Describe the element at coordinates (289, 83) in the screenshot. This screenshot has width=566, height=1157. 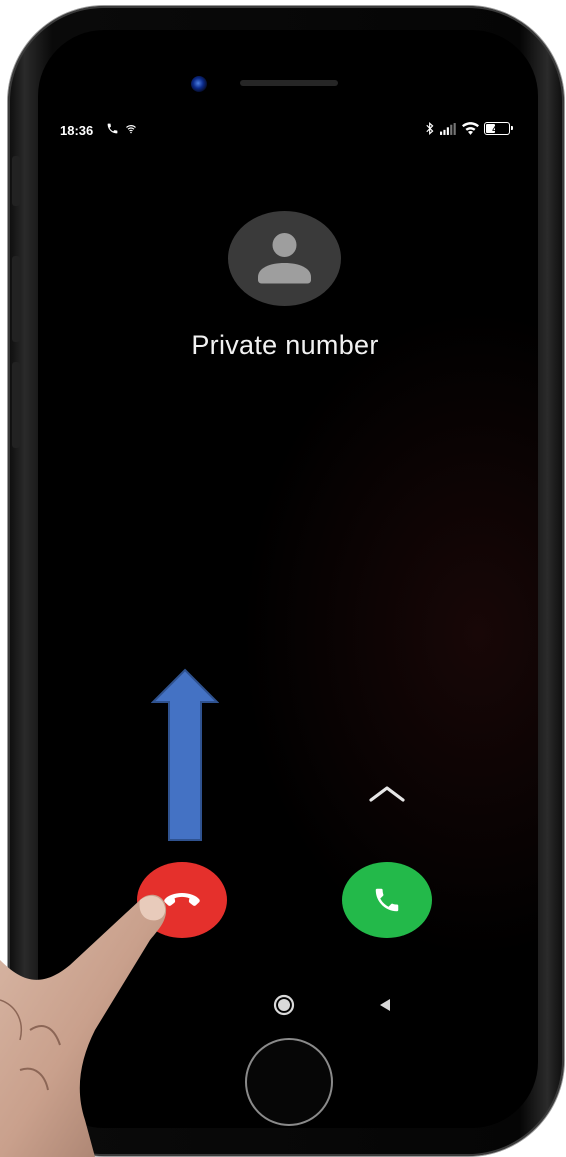
I see `earpiece-speaker` at that location.